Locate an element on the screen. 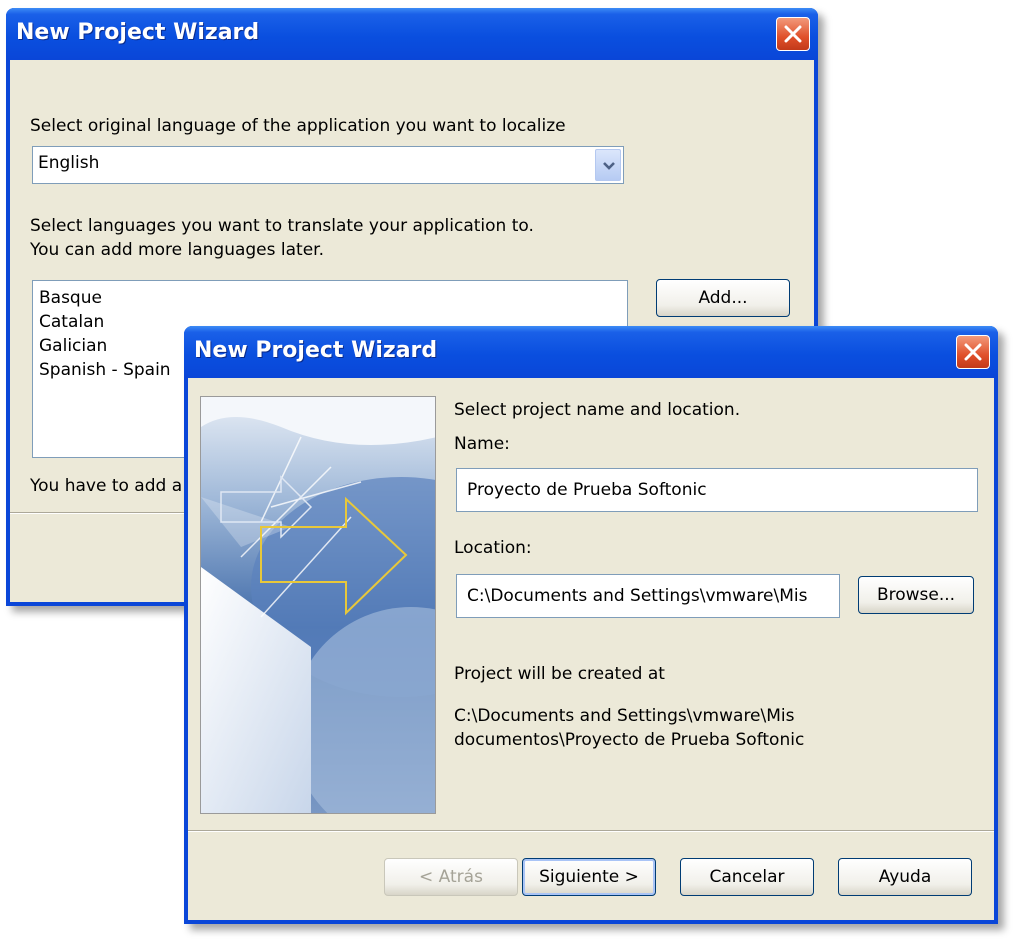  front-separator is located at coordinates (591, 831).